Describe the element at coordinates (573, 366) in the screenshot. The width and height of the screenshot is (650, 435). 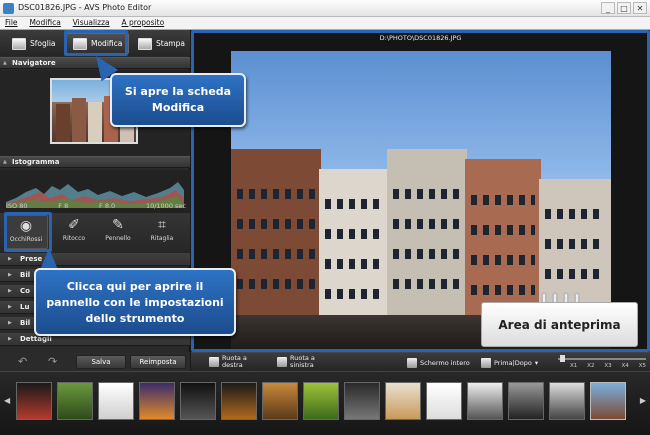
I see `zoom-x1: X1` at that location.